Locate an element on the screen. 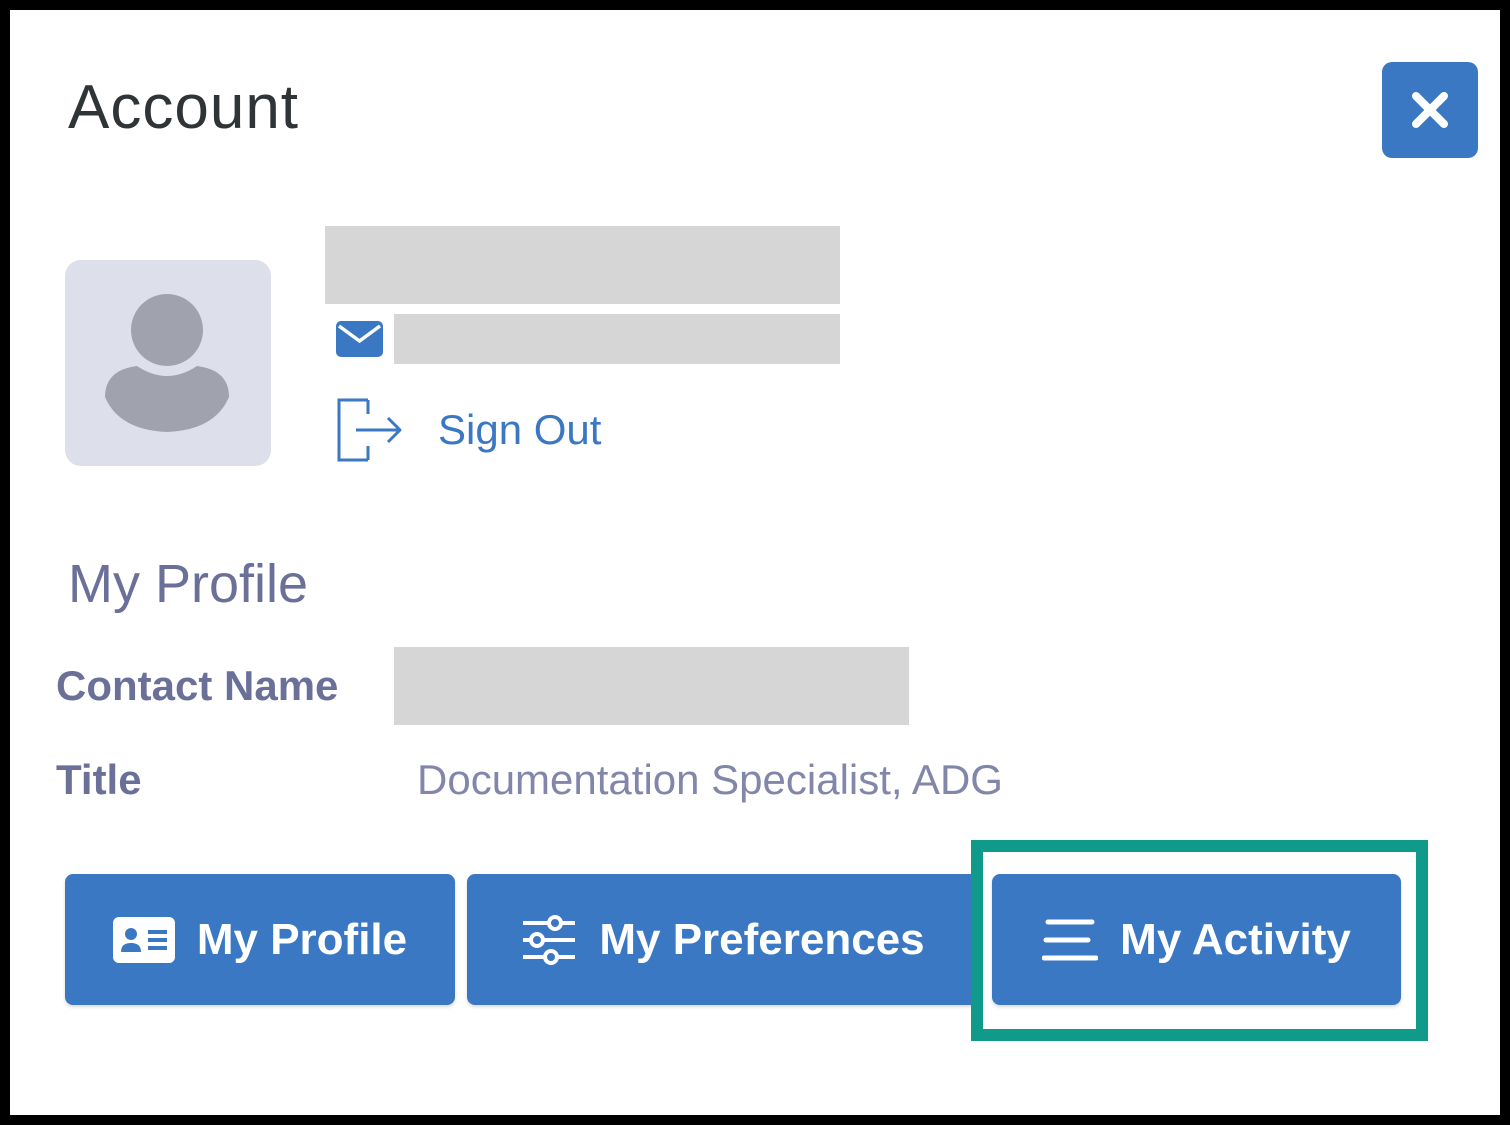 The image size is (1510, 1125). dialog-title: Account is located at coordinates (184, 107).